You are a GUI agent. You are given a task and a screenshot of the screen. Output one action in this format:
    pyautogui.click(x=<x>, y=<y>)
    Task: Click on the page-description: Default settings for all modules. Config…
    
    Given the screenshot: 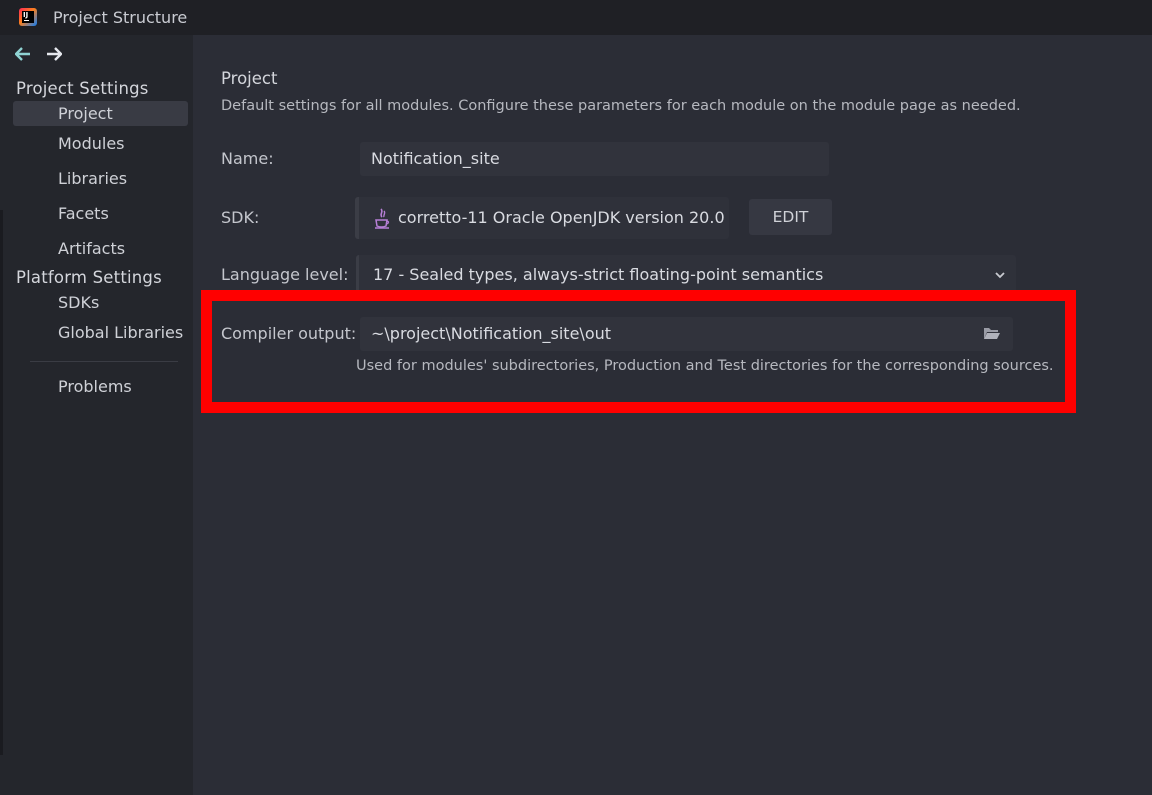 What is the action you would take?
    pyautogui.click(x=621, y=106)
    